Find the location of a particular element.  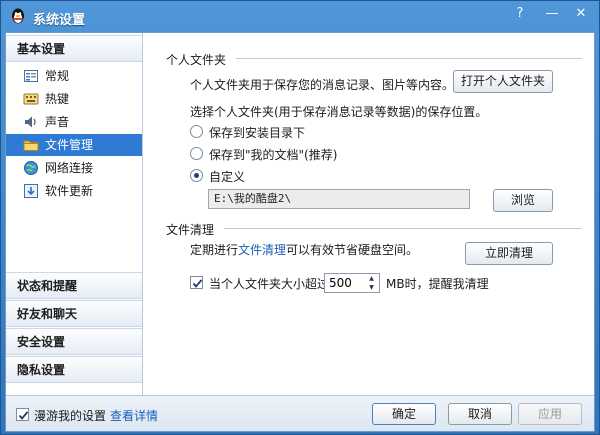

title-bar: 系统设置 ? — ✕ is located at coordinates (300, 16).